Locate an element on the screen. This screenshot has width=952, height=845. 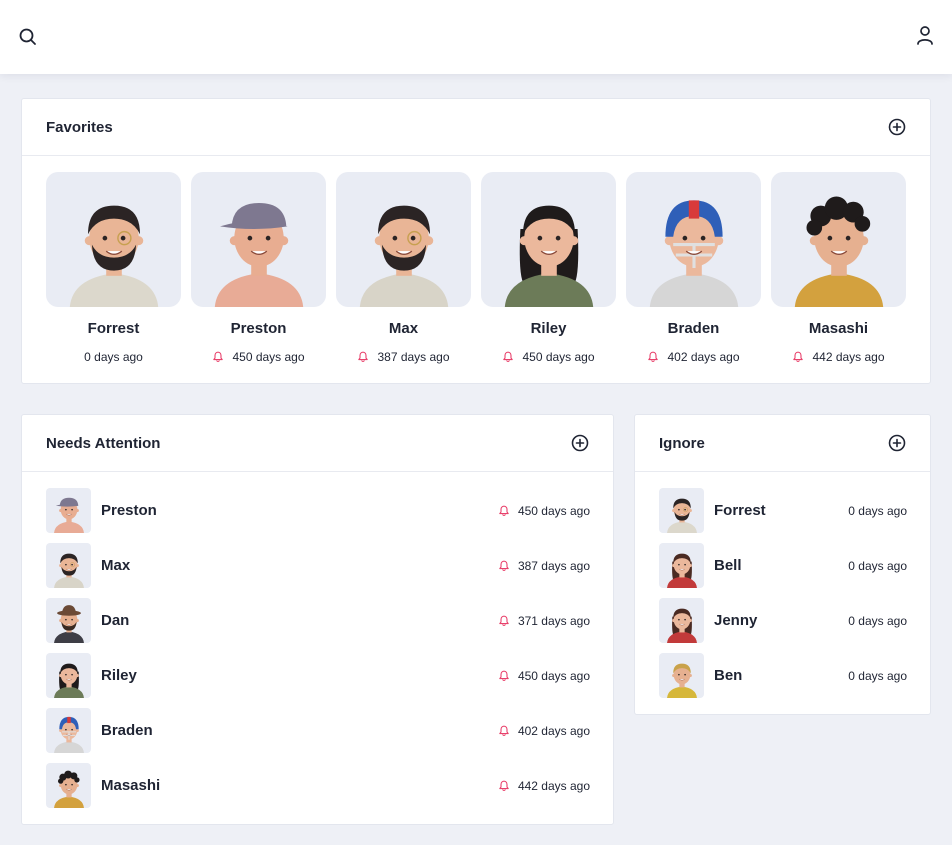
favorite-last-contact: 442 days ago is located at coordinates (838, 357).